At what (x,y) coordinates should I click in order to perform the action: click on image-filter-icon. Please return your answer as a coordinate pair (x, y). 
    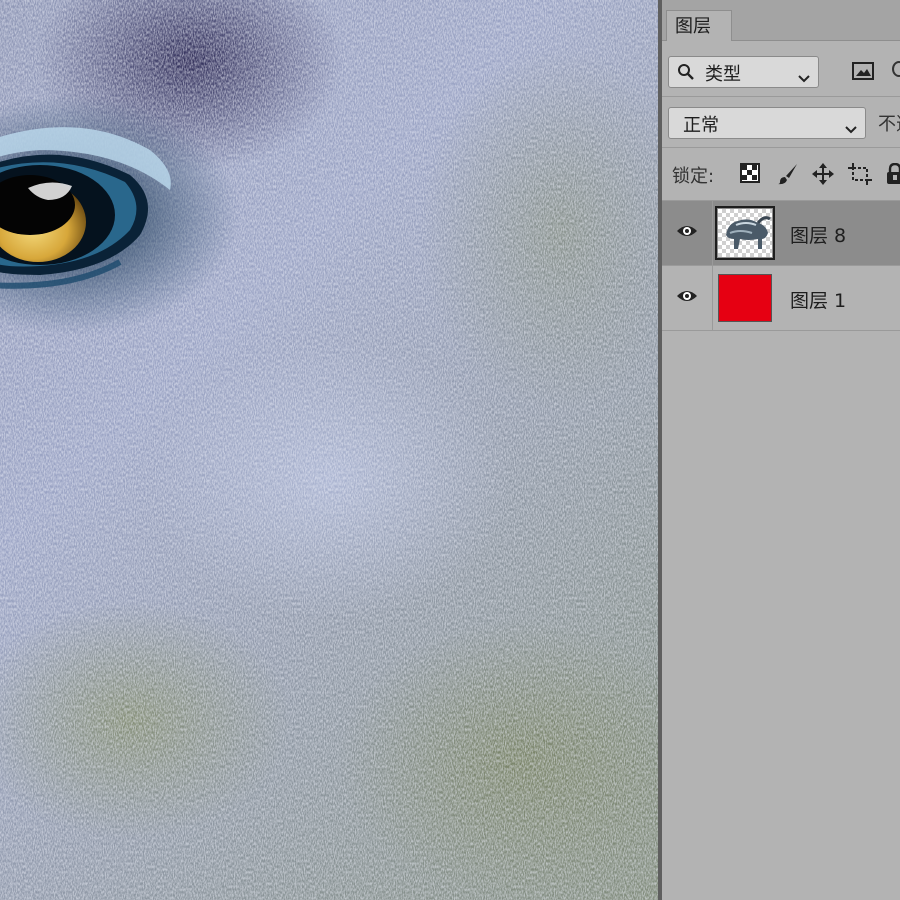
    Looking at the image, I should click on (863, 73).